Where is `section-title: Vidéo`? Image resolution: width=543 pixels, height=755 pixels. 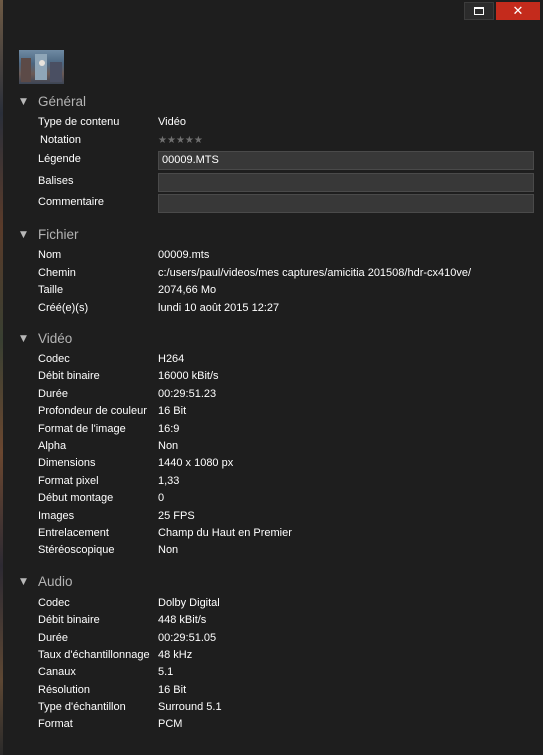 section-title: Vidéo is located at coordinates (55, 338).